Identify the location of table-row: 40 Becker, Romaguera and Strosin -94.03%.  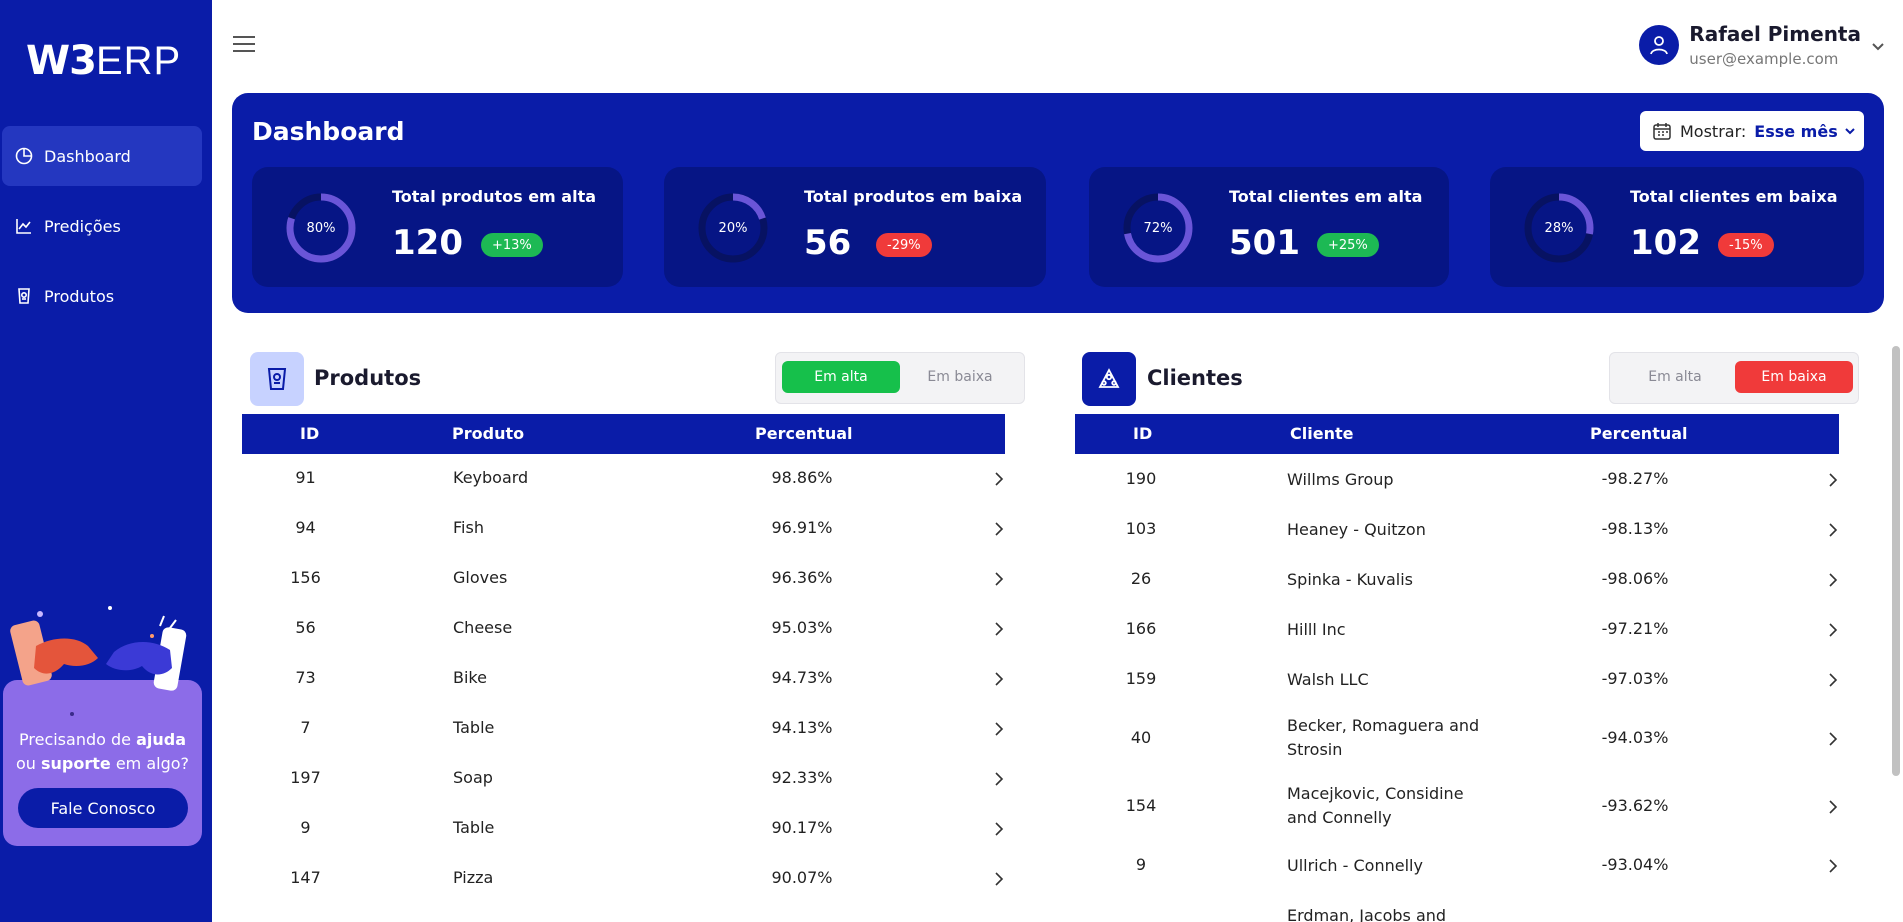
(1457, 738).